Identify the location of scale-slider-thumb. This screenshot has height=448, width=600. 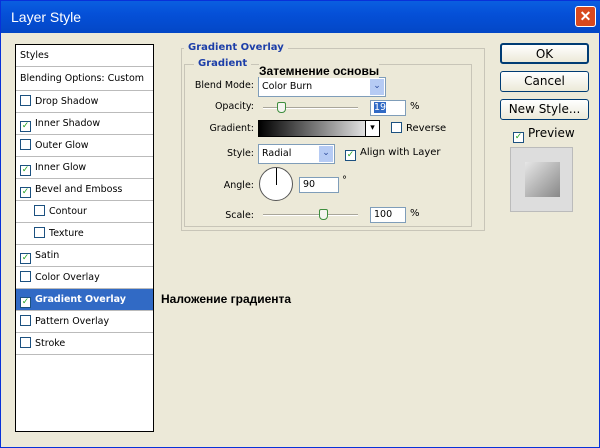
(323, 214).